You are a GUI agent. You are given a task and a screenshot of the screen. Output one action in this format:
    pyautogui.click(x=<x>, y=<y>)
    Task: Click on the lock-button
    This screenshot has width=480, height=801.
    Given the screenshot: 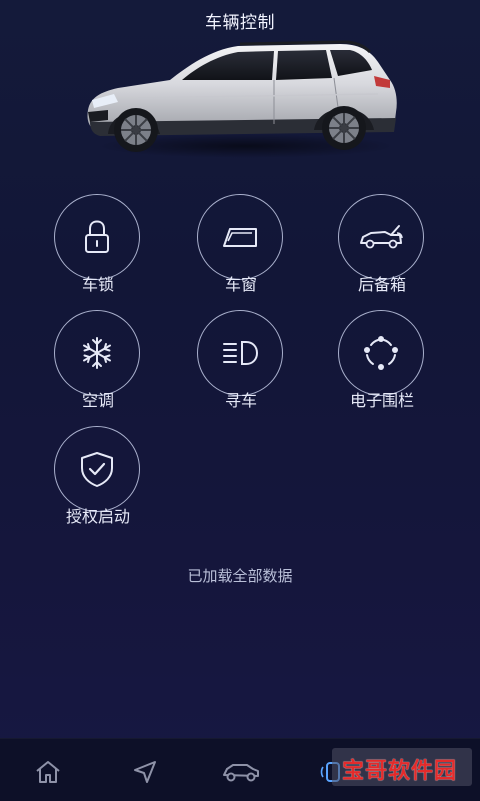 What is the action you would take?
    pyautogui.click(x=97, y=237)
    